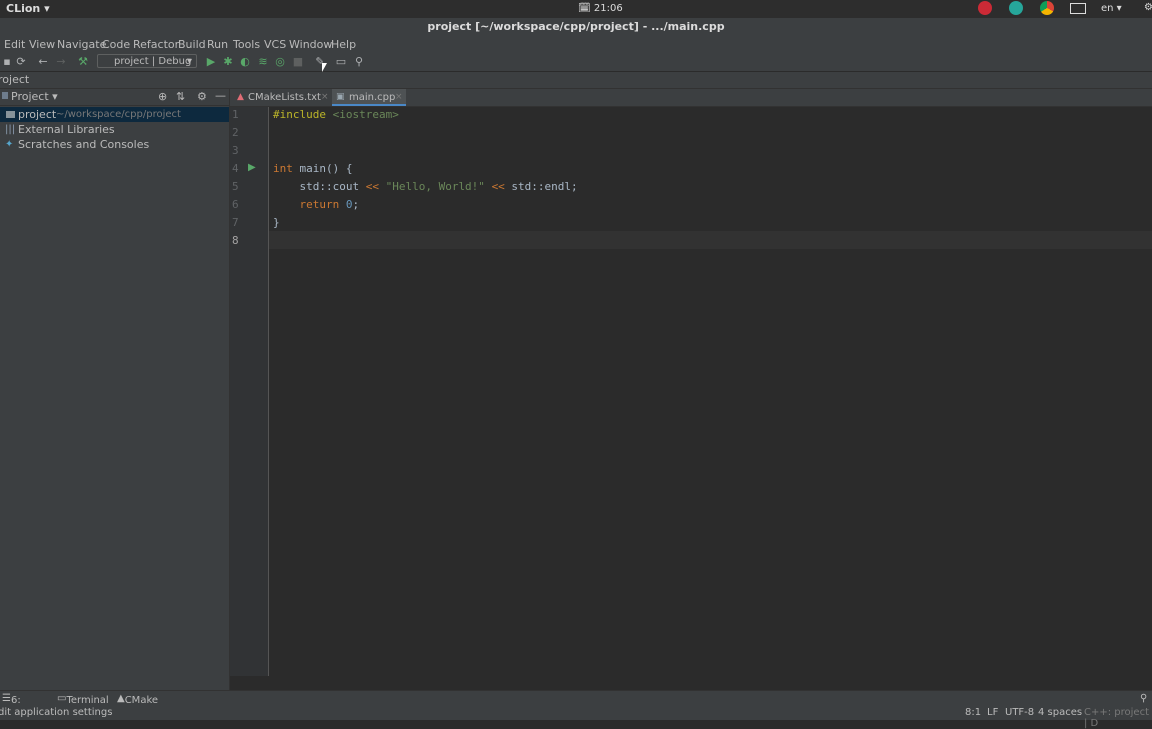  I want to click on breadcrumb: roject, so click(14, 79).